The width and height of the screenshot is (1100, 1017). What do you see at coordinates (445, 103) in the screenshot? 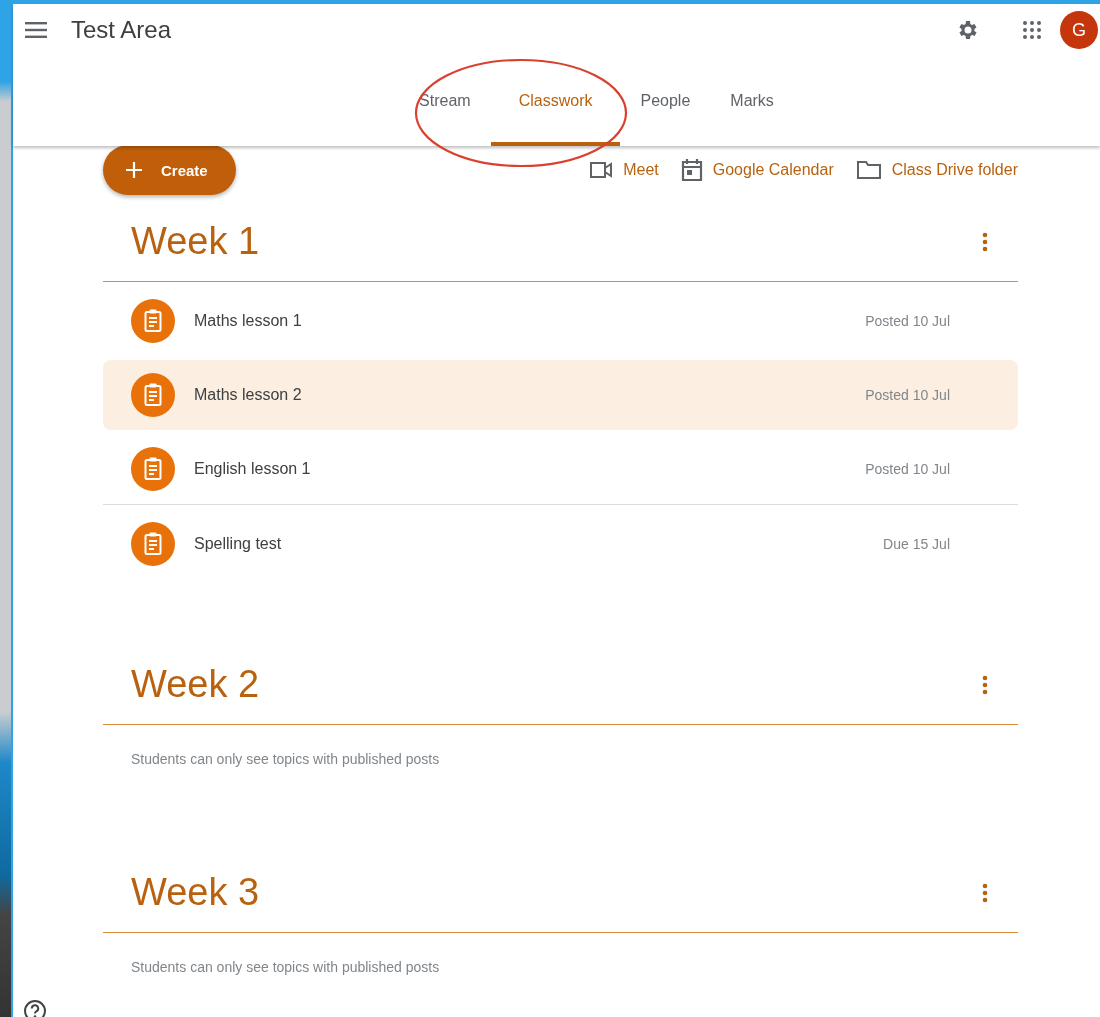
I see `tab: Stream` at bounding box center [445, 103].